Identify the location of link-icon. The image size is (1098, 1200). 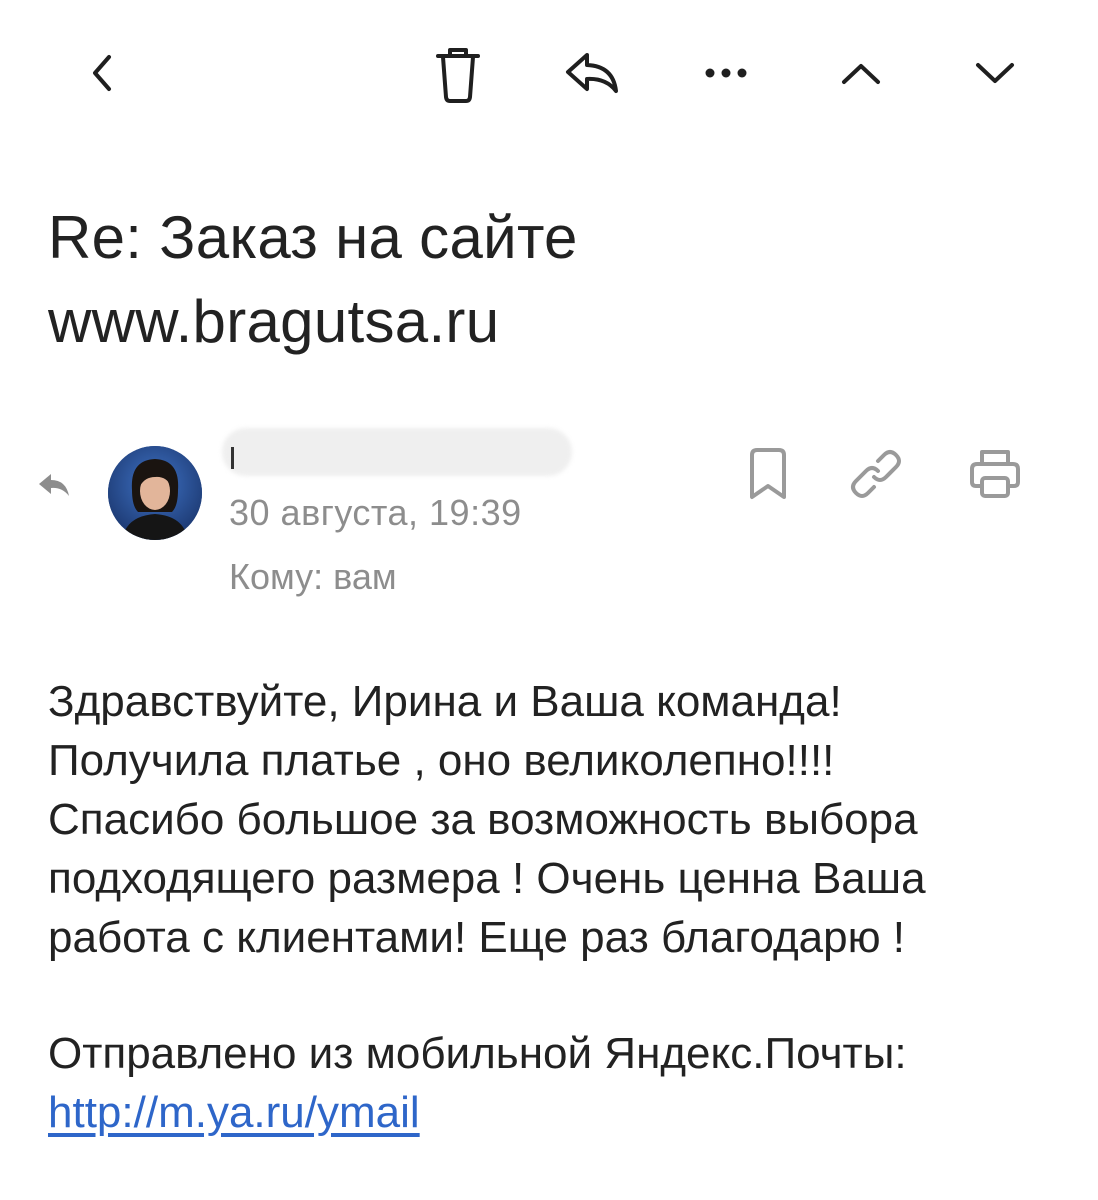
(876, 474).